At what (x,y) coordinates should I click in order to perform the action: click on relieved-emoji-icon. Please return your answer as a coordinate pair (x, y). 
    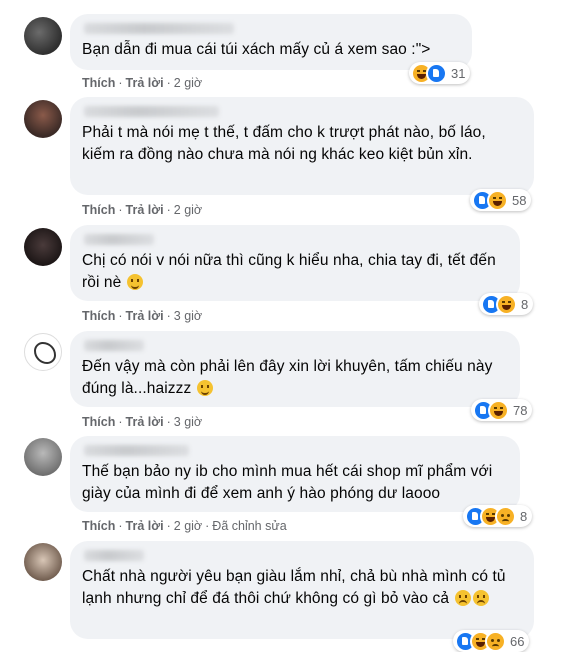
    Looking at the image, I should click on (204, 388).